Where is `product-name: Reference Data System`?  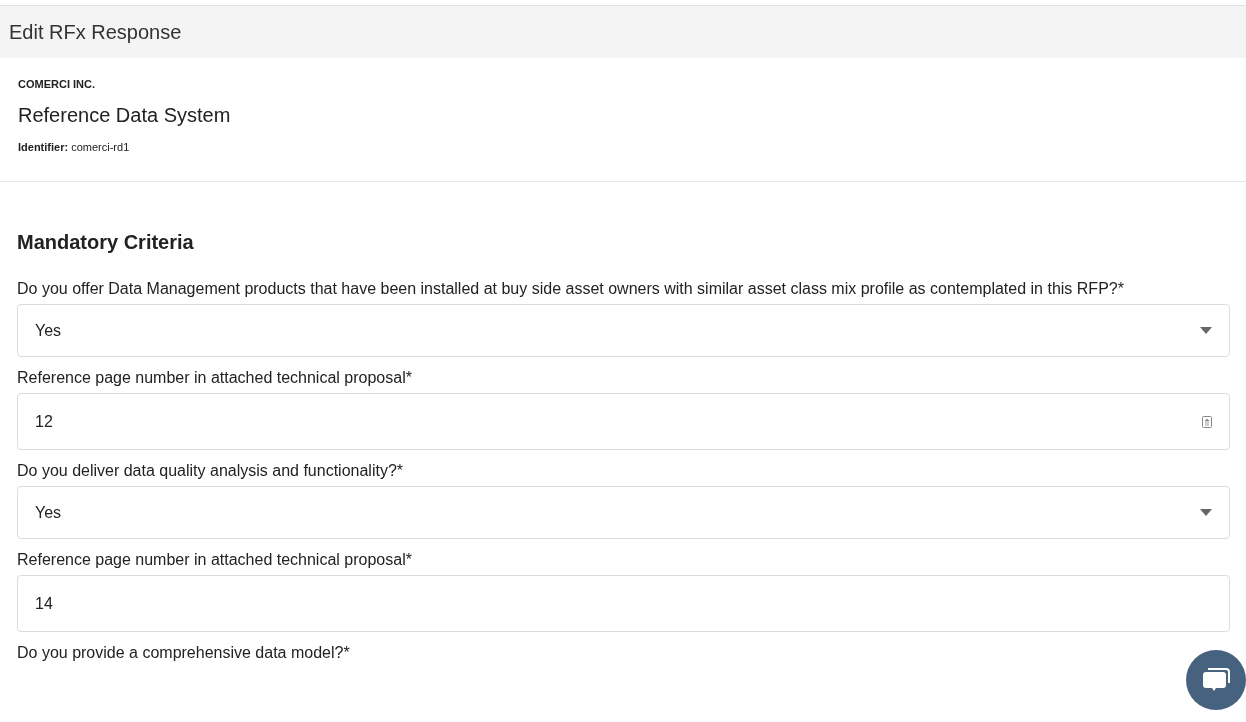 product-name: Reference Data System is located at coordinates (125, 115).